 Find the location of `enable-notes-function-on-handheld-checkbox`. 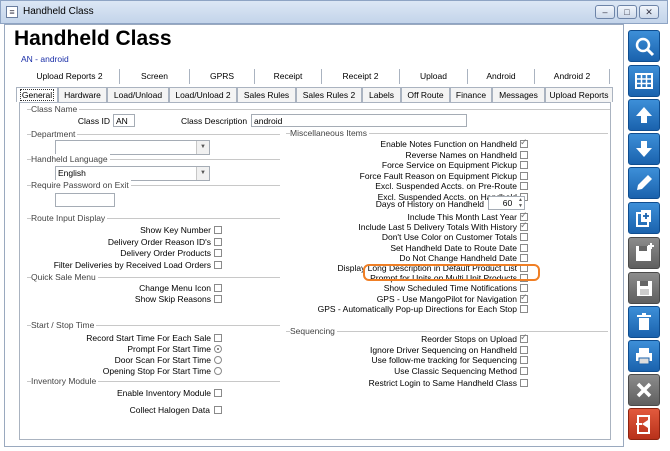

enable-notes-function-on-handheld-checkbox is located at coordinates (524, 142).